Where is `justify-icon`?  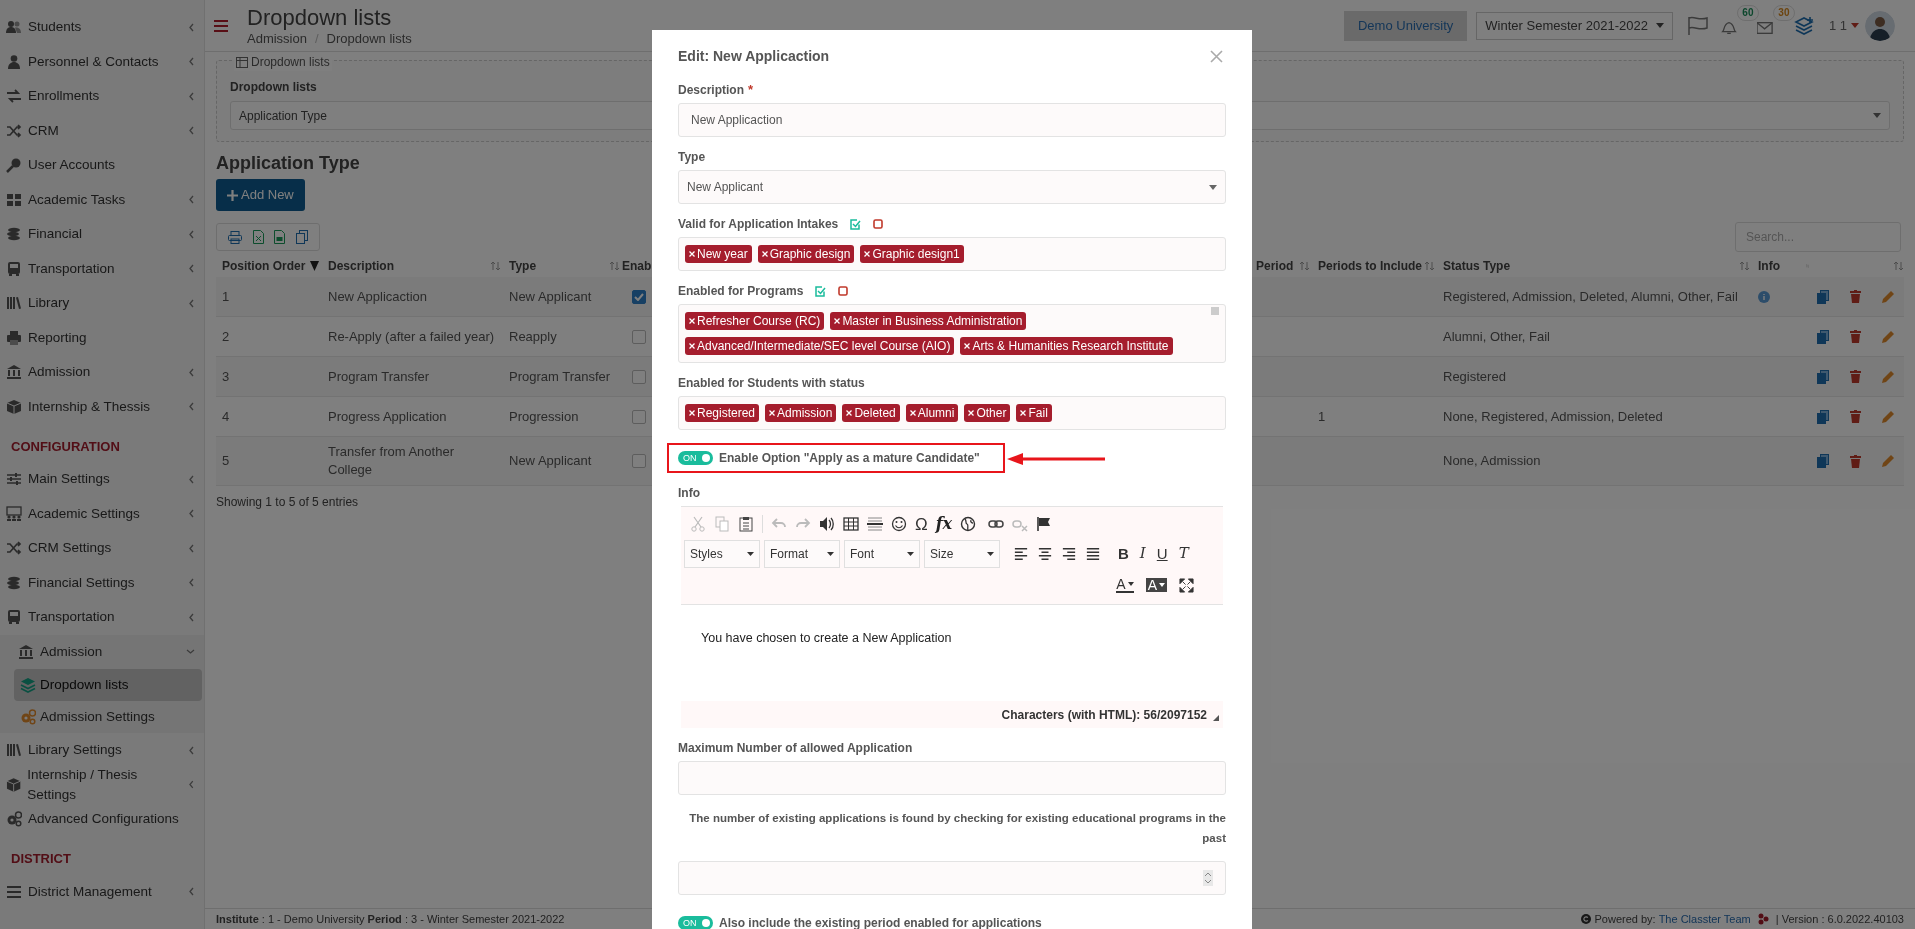
justify-icon is located at coordinates (1093, 553).